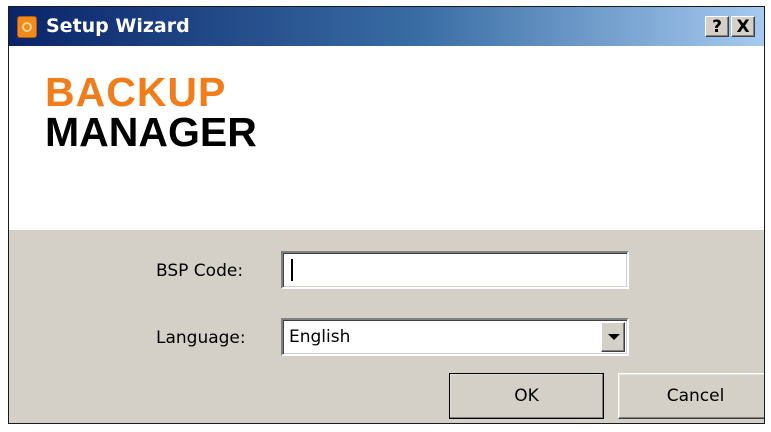  What do you see at coordinates (613, 337) in the screenshot?
I see `chevron-down-icon` at bounding box center [613, 337].